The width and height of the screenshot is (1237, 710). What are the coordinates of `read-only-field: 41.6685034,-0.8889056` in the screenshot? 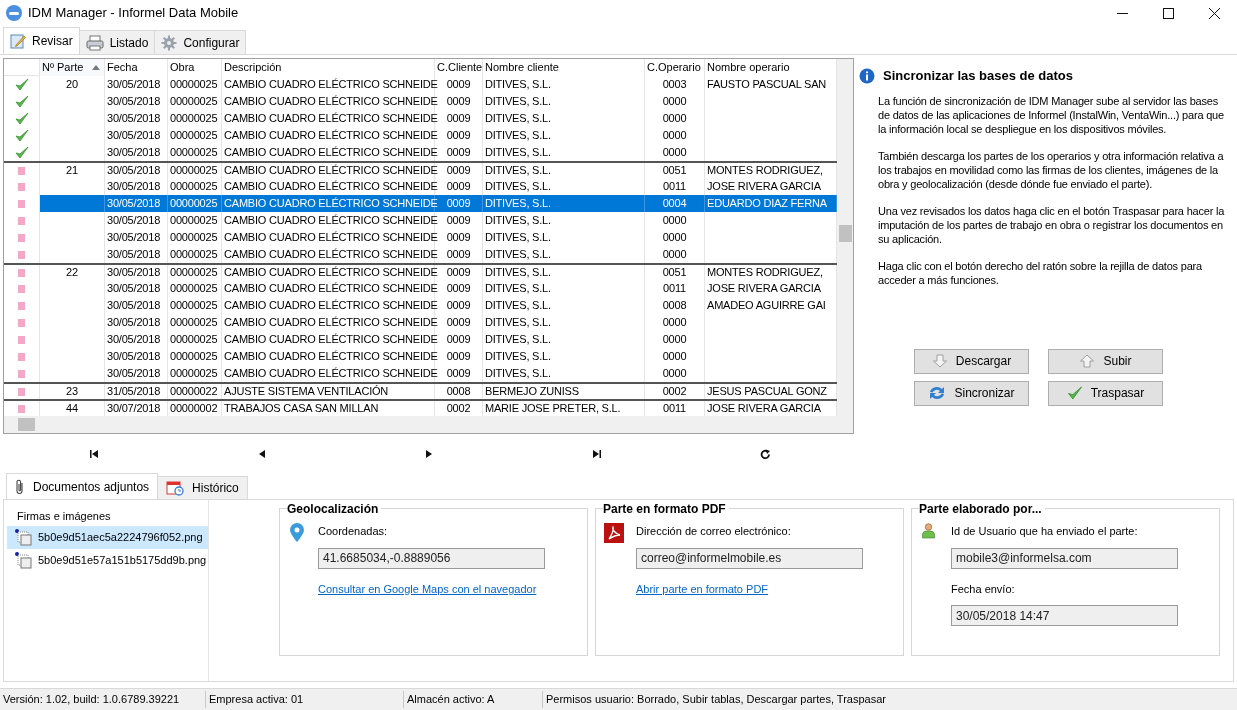 It's located at (431, 558).